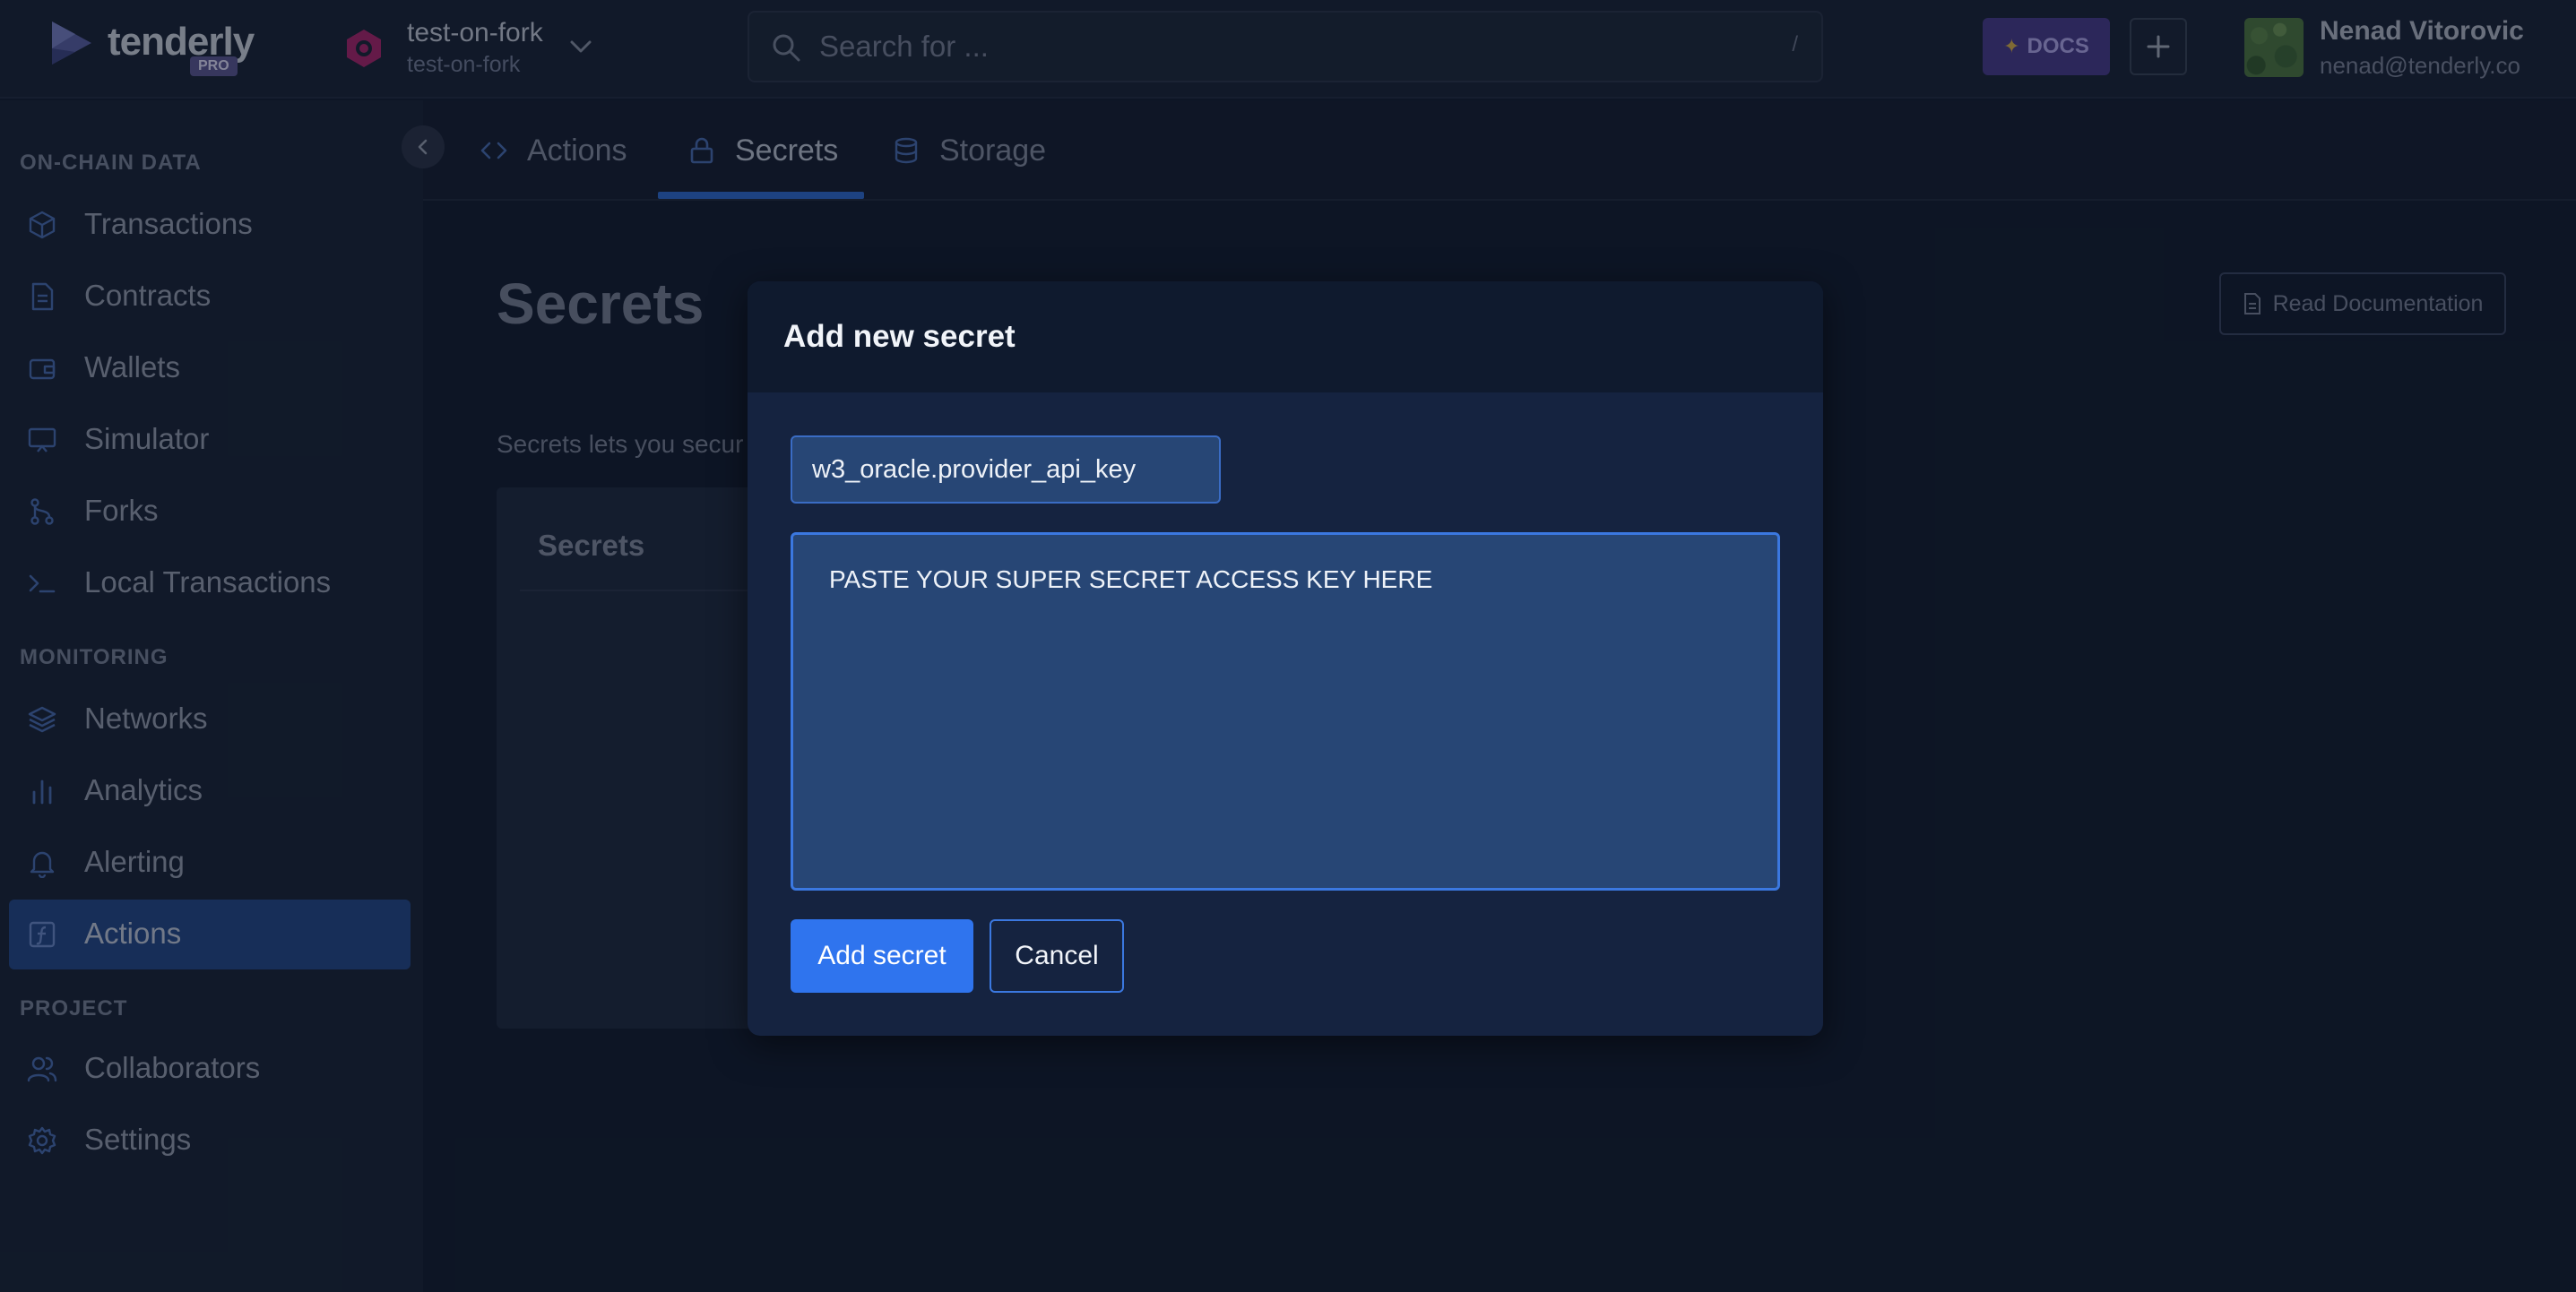 This screenshot has height=1292, width=2576. What do you see at coordinates (882, 956) in the screenshot?
I see `add-secret-button: Add secret` at bounding box center [882, 956].